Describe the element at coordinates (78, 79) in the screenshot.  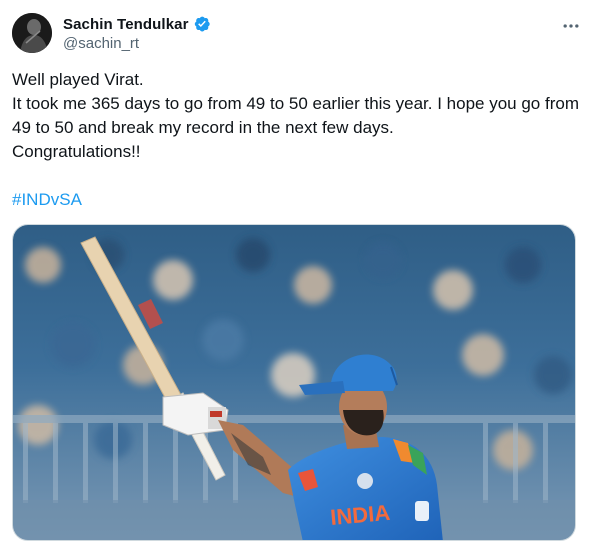
I see `tweet-line: Well played Virat.` at that location.